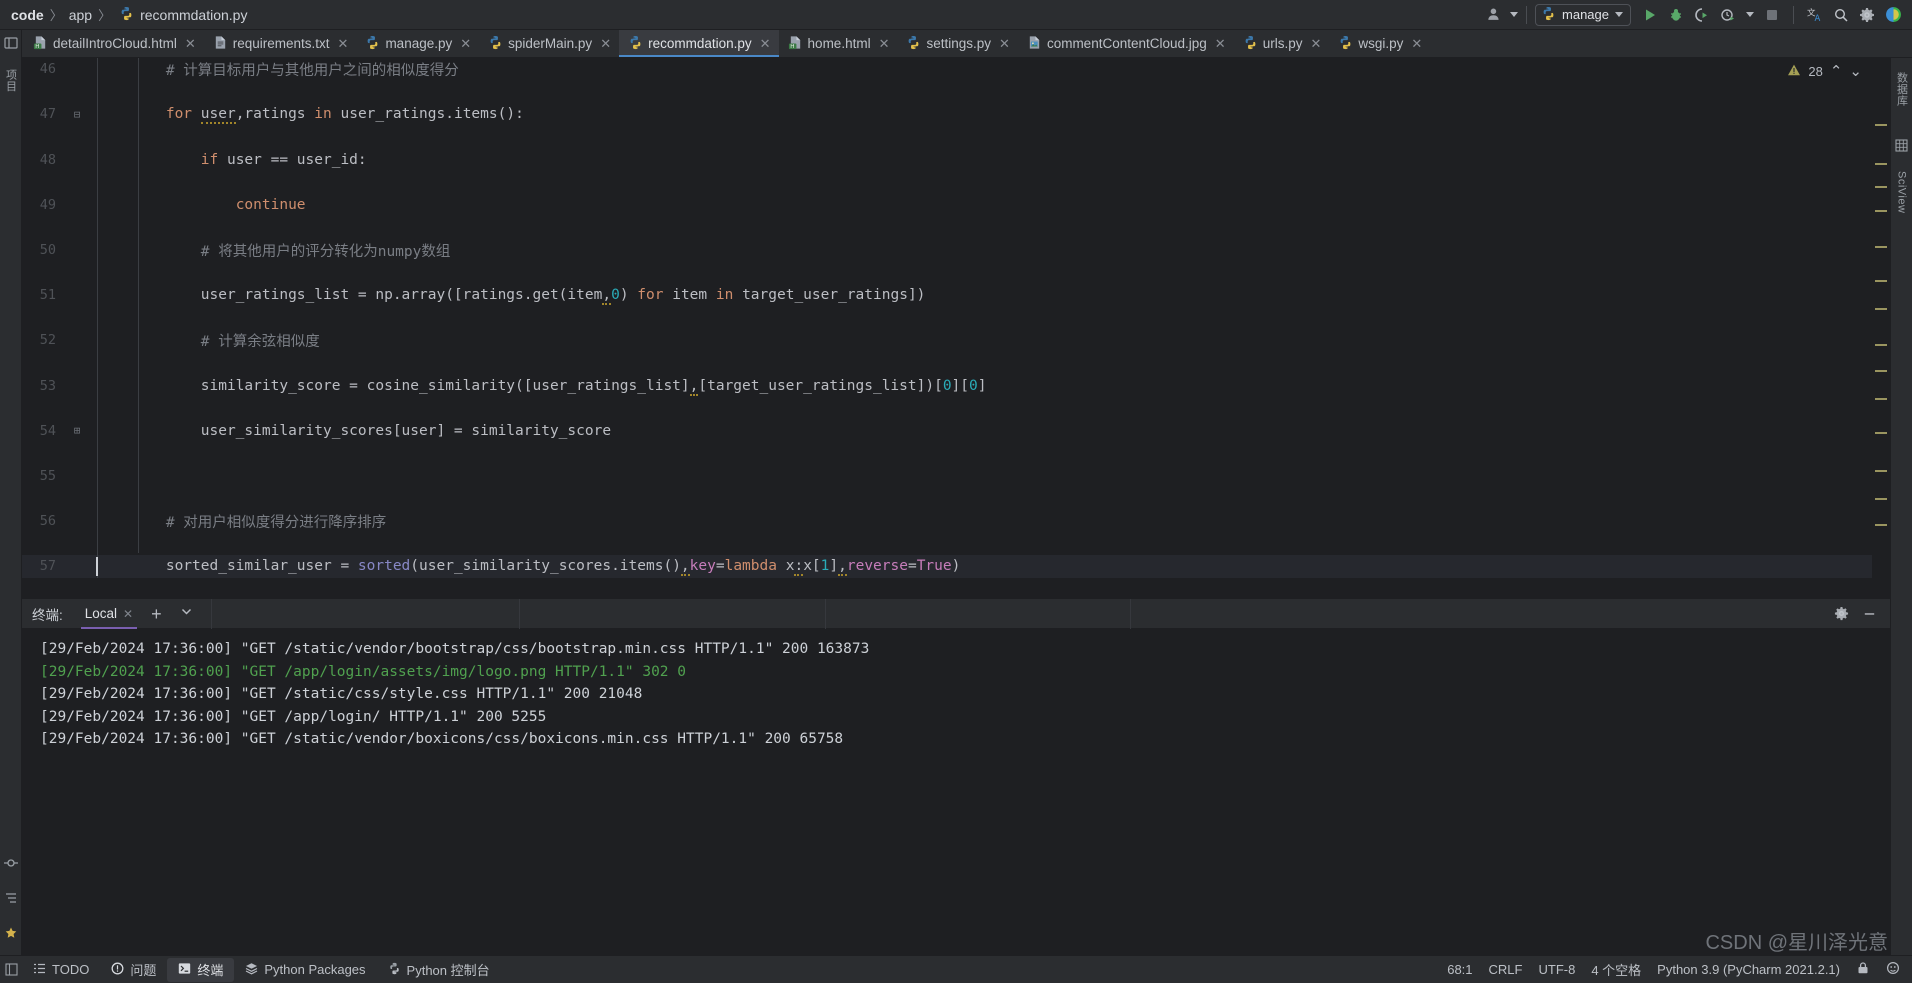 Image resolution: width=1912 pixels, height=983 pixels. Describe the element at coordinates (1893, 969) in the screenshot. I see `inspection-widget-icon` at that location.